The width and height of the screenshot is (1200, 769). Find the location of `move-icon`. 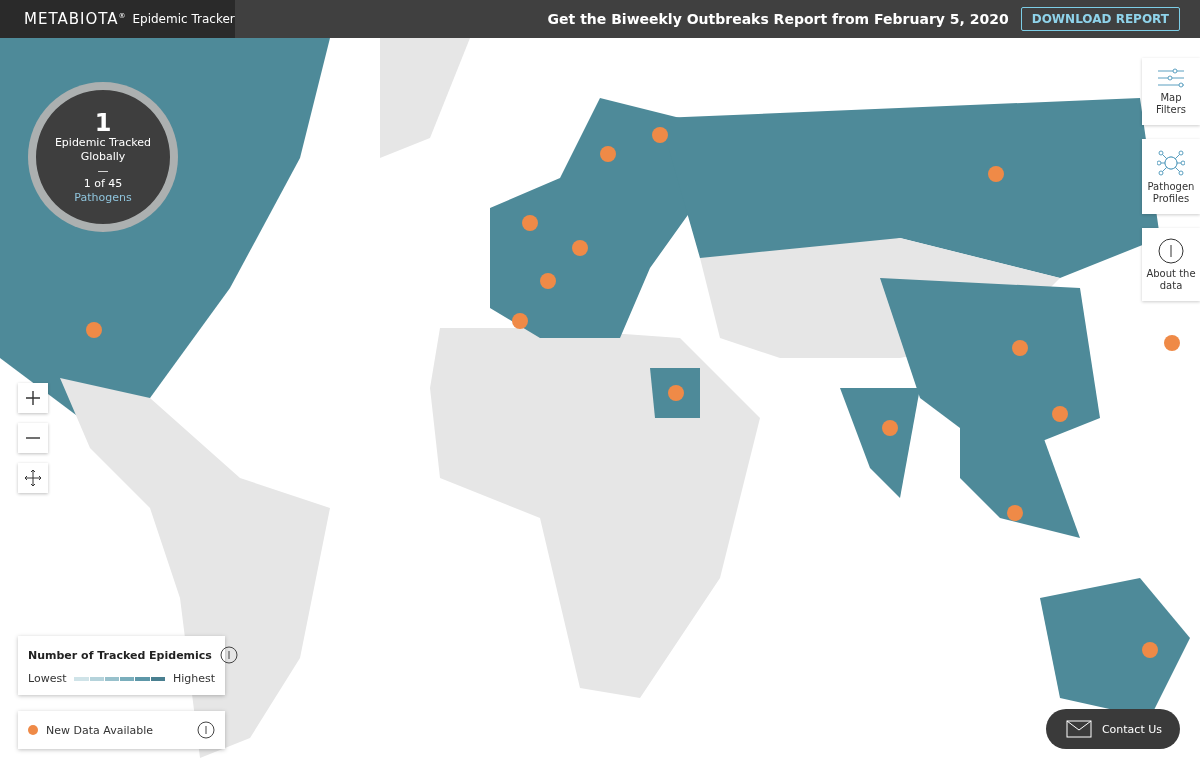

move-icon is located at coordinates (33, 478).